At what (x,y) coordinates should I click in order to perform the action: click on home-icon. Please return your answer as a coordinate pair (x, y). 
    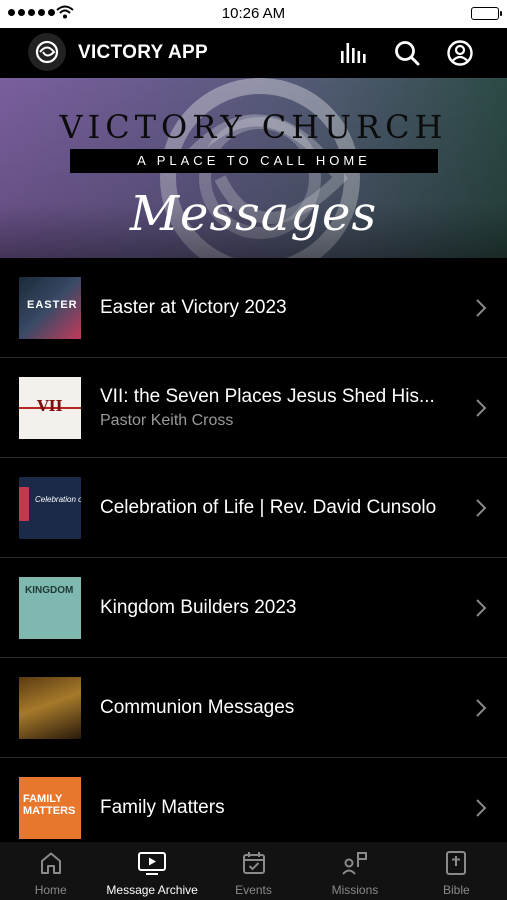
    Looking at the image, I should click on (50, 863).